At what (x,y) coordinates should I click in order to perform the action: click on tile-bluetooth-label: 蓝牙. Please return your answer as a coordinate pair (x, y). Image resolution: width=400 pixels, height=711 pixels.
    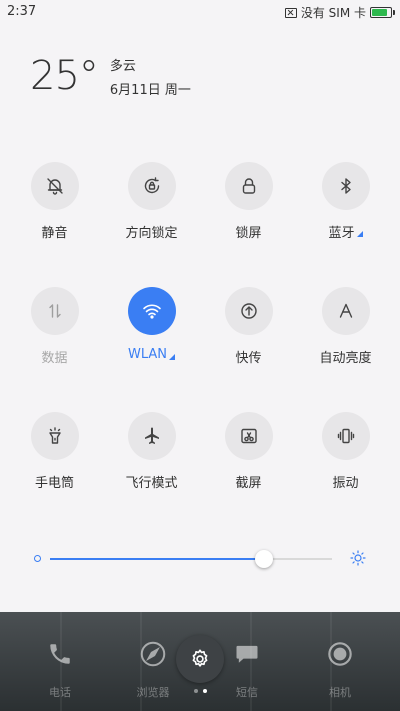
    Looking at the image, I should click on (345, 231).